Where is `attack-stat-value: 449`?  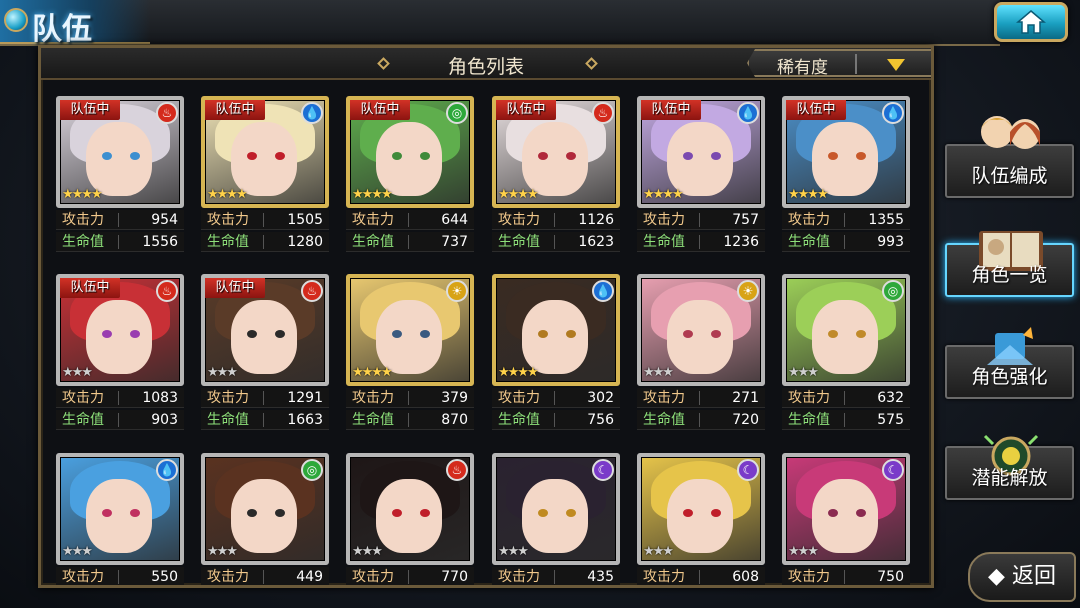 attack-stat-value: 449 is located at coordinates (309, 577).